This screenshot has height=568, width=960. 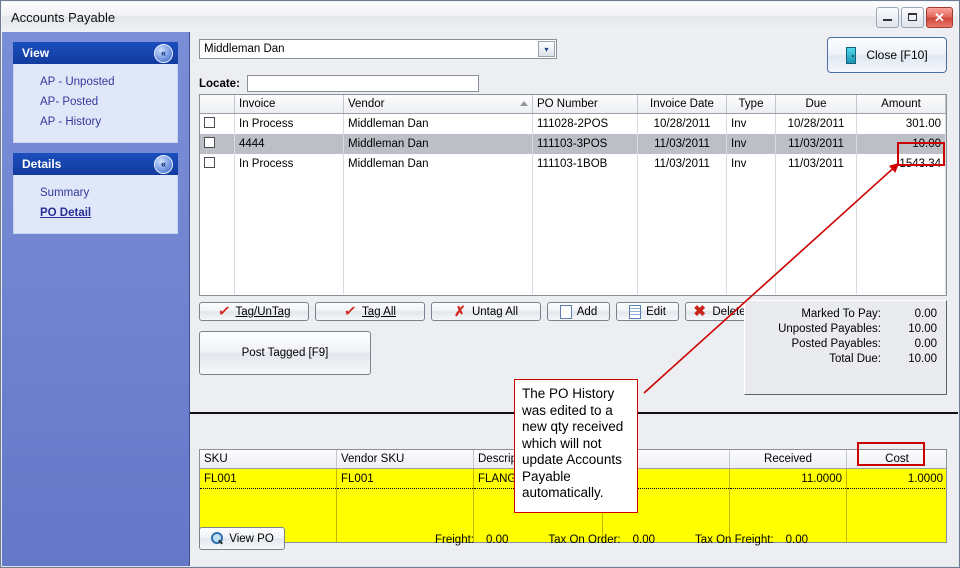 I want to click on cell-po-number: 111028-2POS, so click(x=585, y=123).